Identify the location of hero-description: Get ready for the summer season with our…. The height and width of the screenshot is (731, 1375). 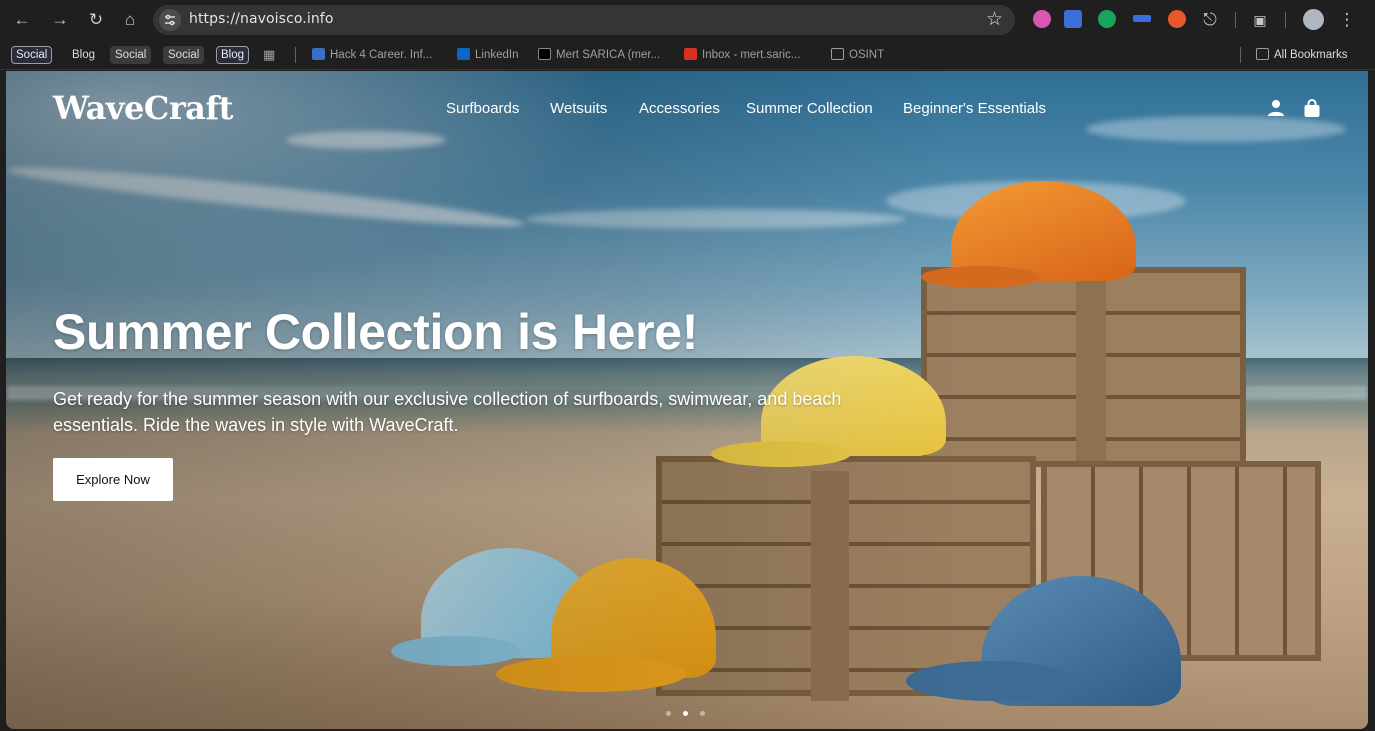
(447, 412).